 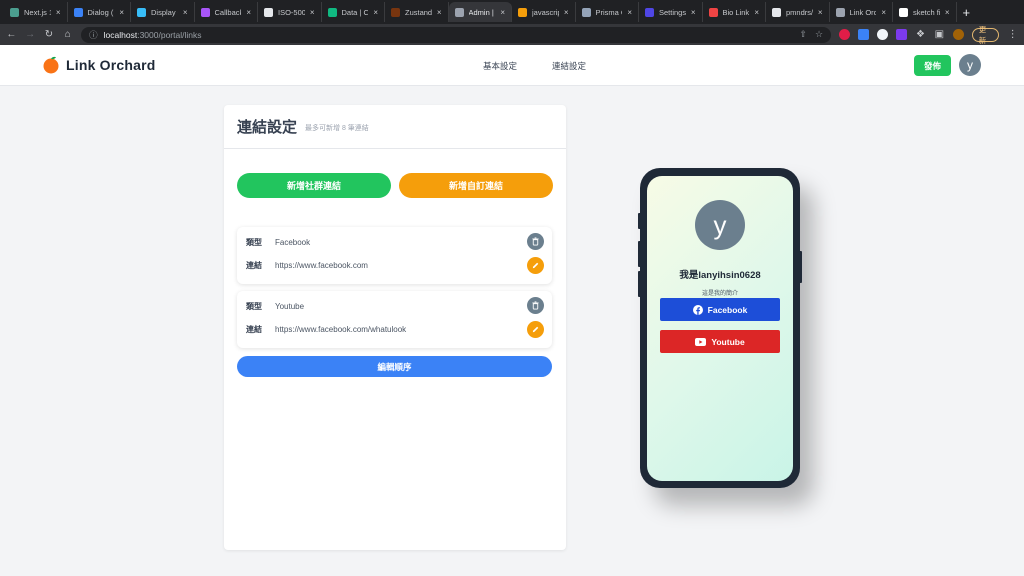 What do you see at coordinates (314, 185) in the screenshot?
I see `add-social-link-button: 新增社群連結` at bounding box center [314, 185].